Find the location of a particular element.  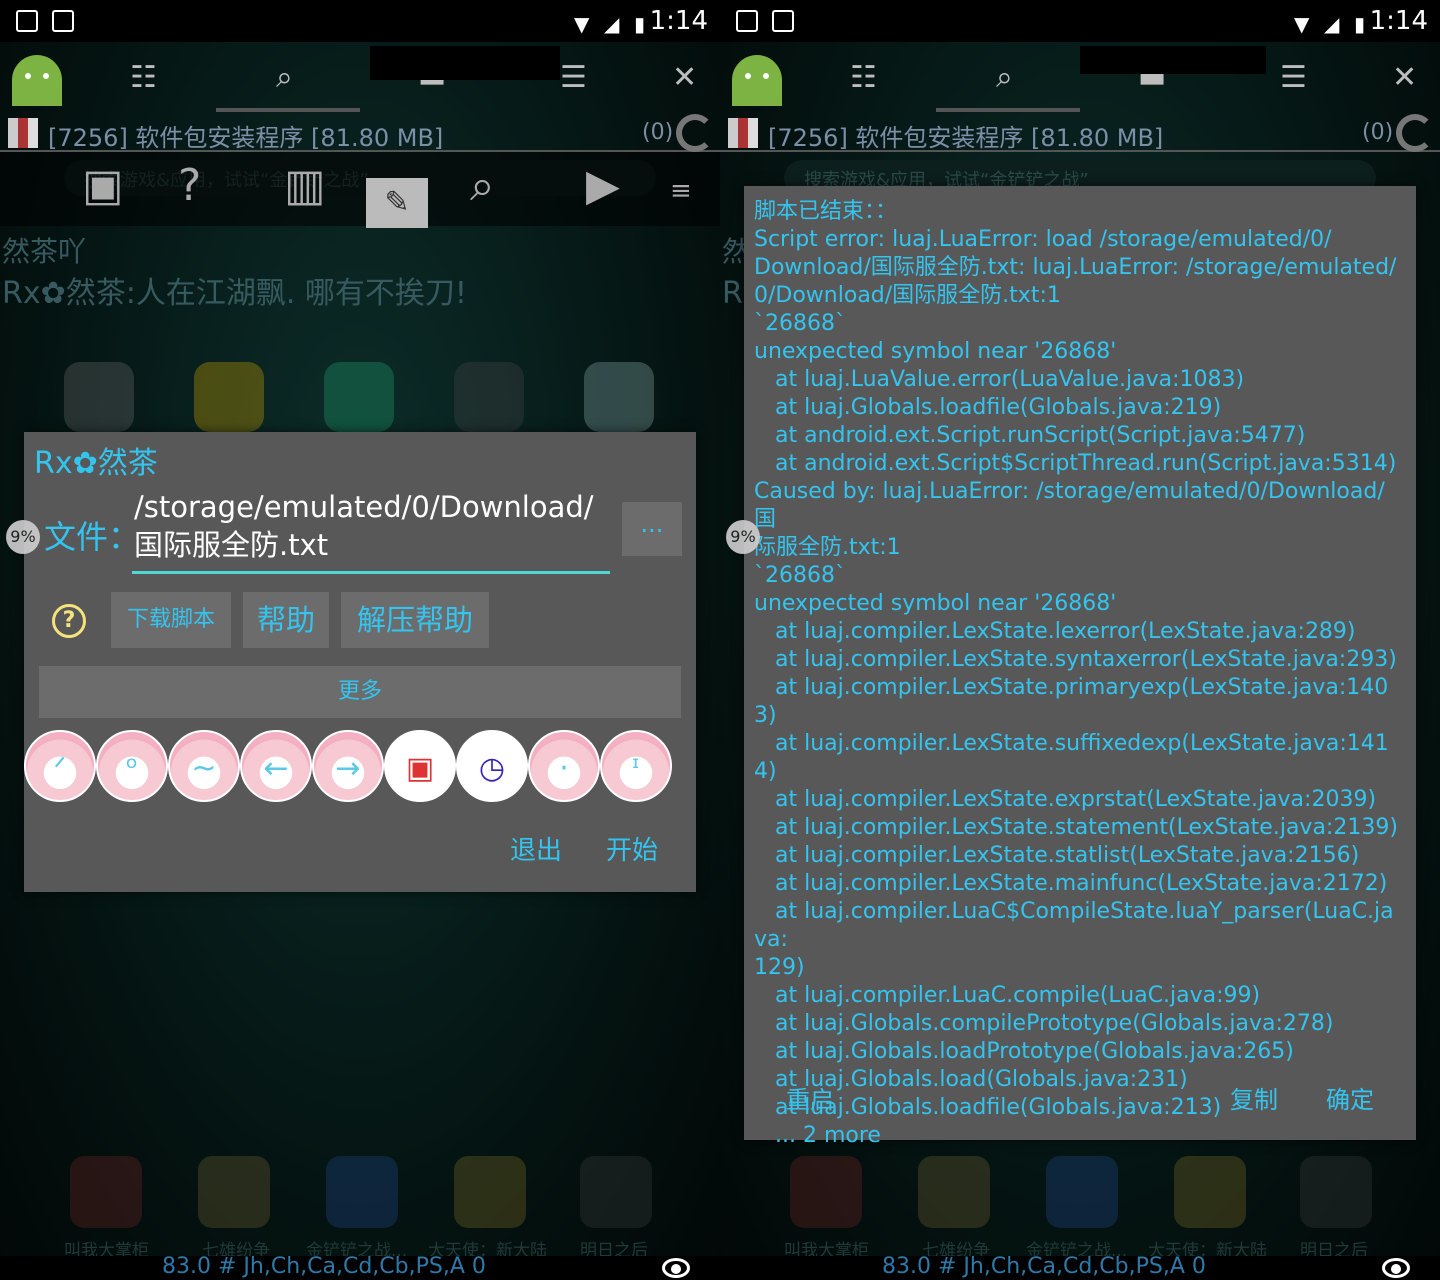

search-help-icon: ? is located at coordinates (189, 185).